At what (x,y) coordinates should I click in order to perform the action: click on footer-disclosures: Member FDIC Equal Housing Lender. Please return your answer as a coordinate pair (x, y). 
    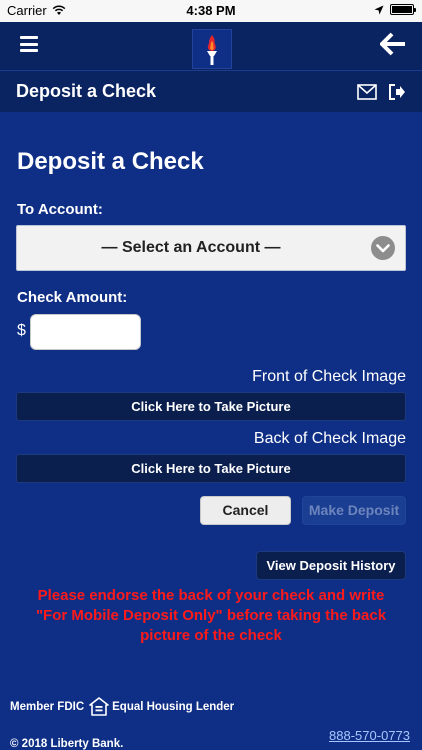
    Looking at the image, I should click on (122, 707).